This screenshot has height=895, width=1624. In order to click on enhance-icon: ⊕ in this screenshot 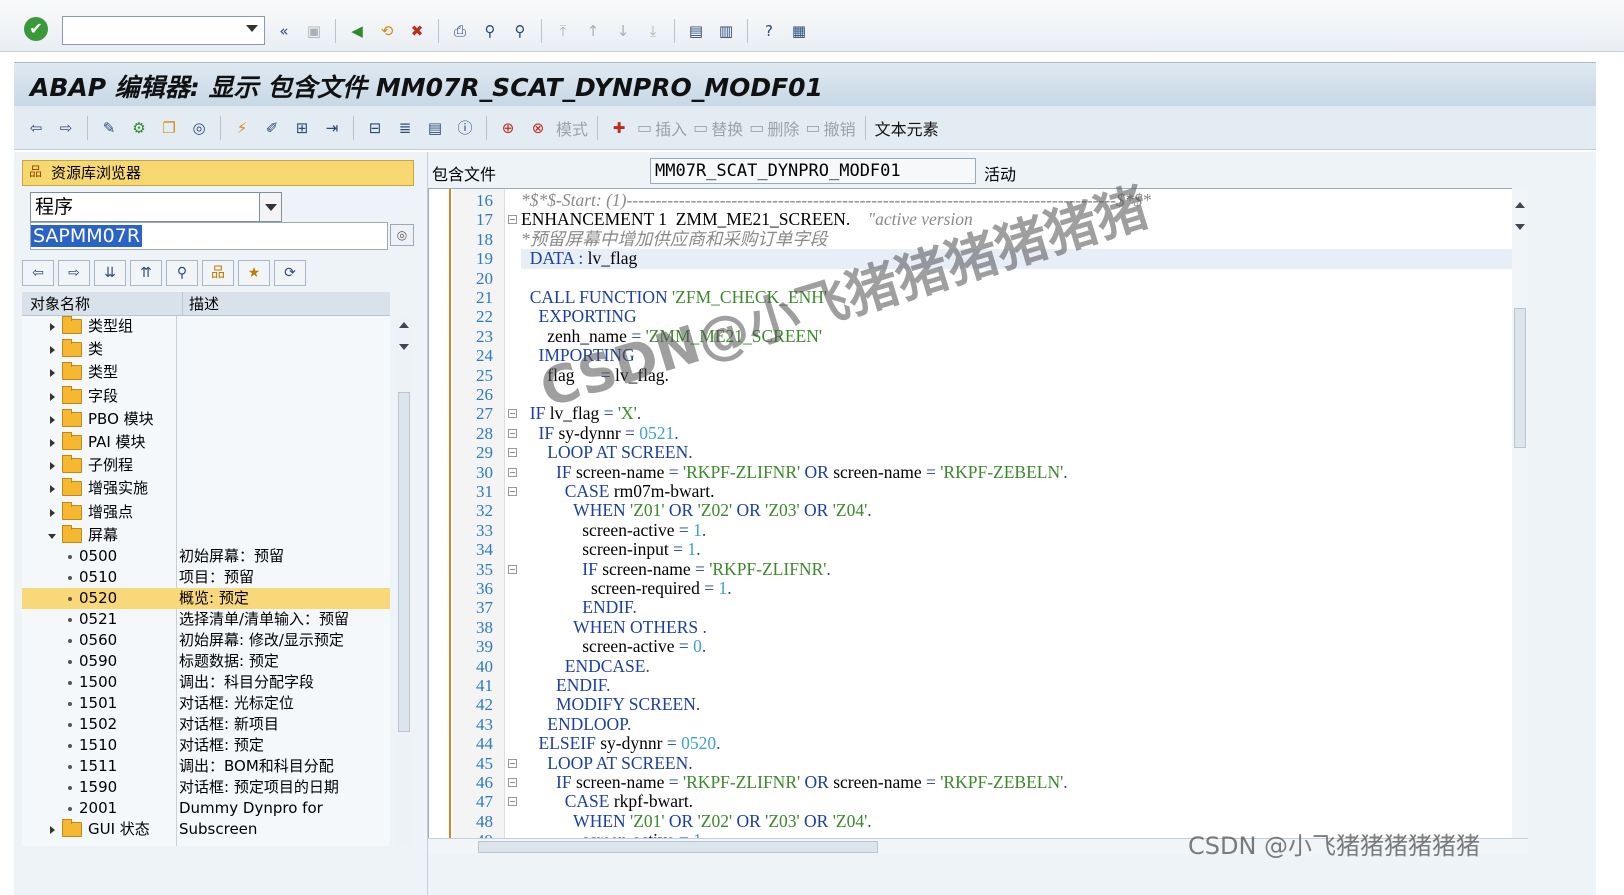, I will do `click(508, 128)`.